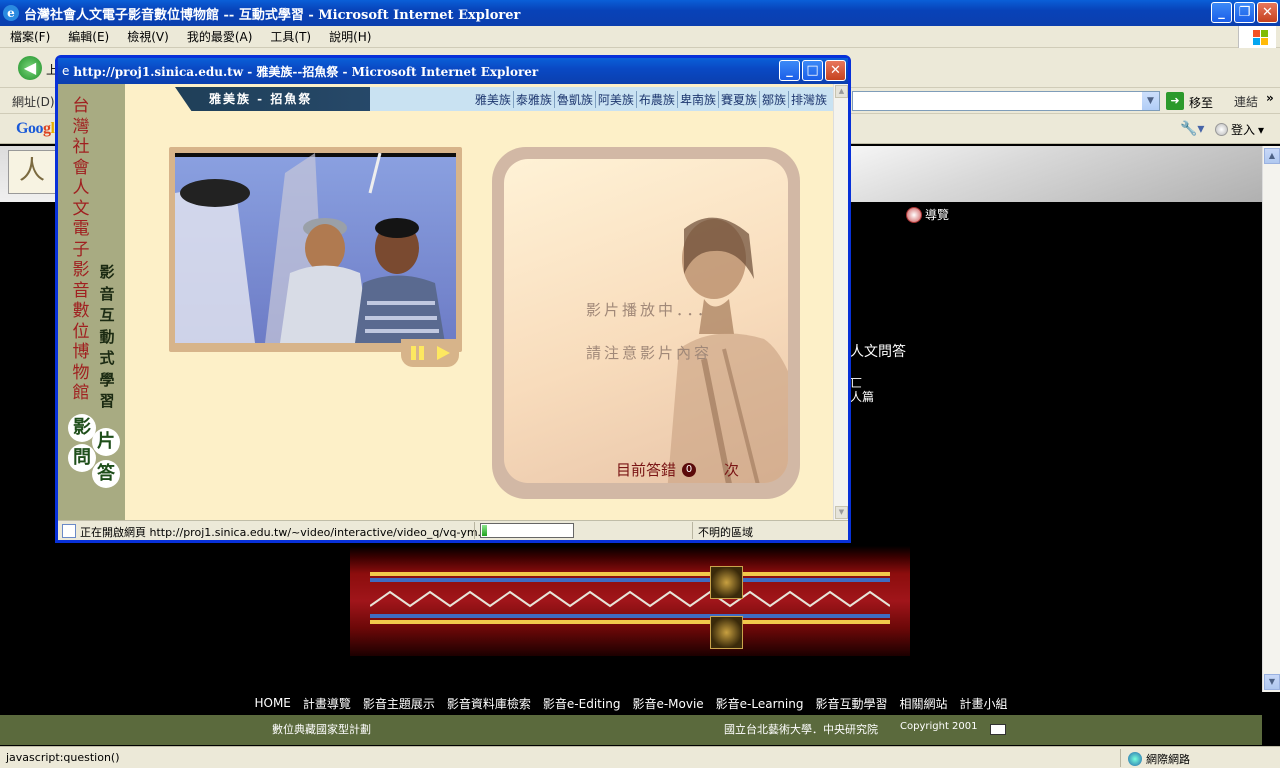 The width and height of the screenshot is (1280, 768). I want to click on video-frame, so click(315, 248).